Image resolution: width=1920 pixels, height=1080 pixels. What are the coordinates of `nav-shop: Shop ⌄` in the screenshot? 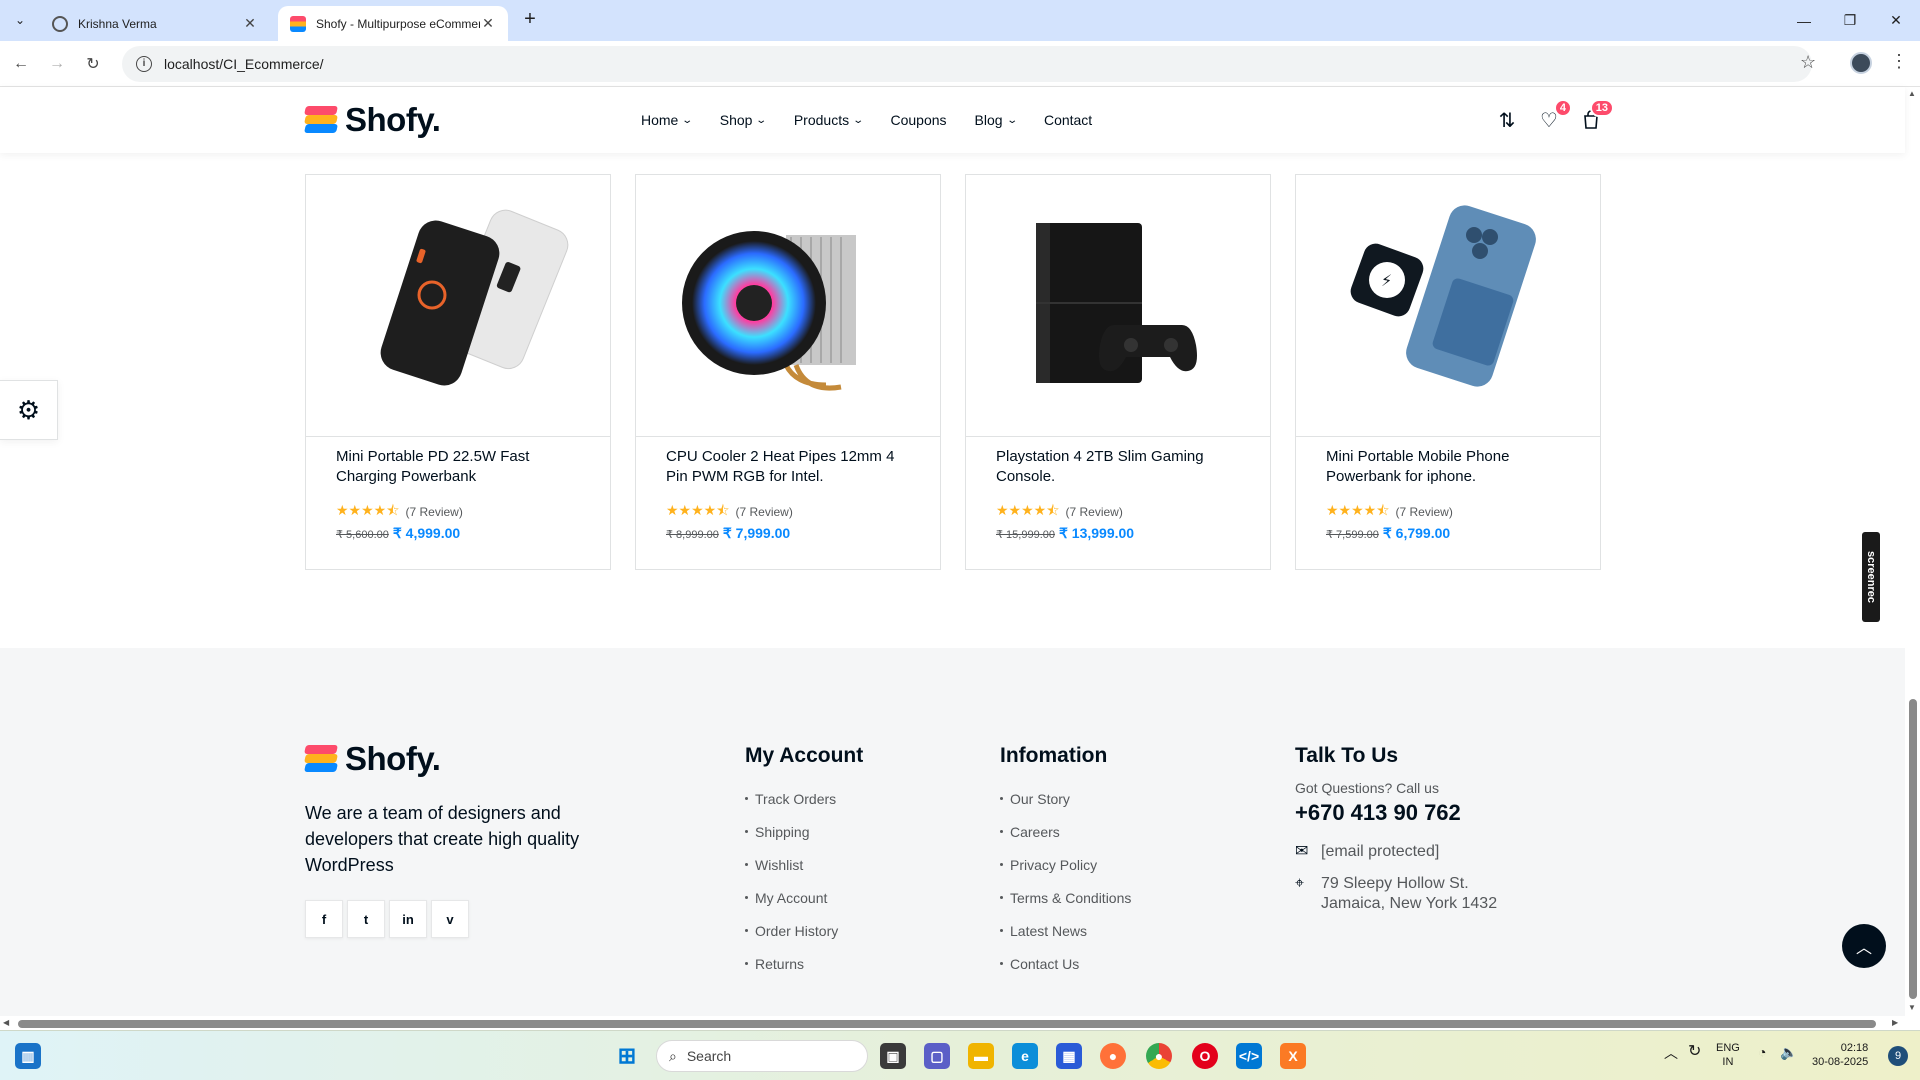 It's located at (744, 120).